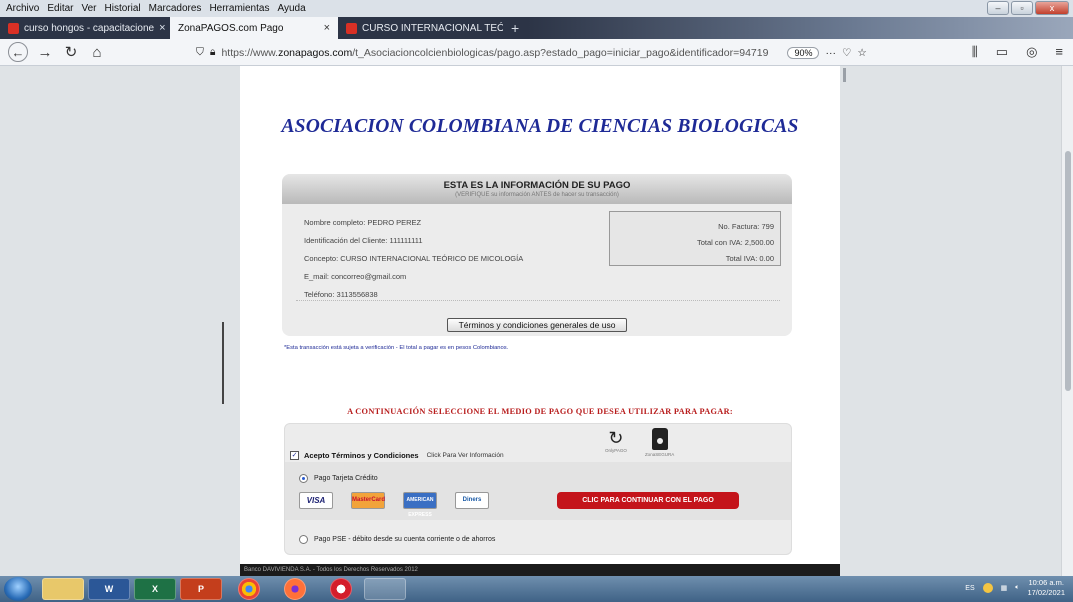 The height and width of the screenshot is (602, 1073). Describe the element at coordinates (89, 28) in the screenshot. I see `tab-label: curso hongos - capacitacione` at that location.